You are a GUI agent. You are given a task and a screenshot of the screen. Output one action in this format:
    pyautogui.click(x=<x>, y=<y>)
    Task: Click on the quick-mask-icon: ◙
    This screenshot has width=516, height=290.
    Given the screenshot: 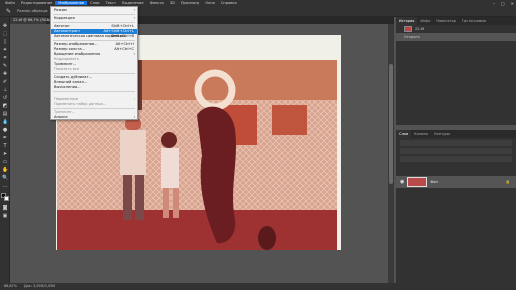 What is the action you would take?
    pyautogui.click(x=5, y=208)
    